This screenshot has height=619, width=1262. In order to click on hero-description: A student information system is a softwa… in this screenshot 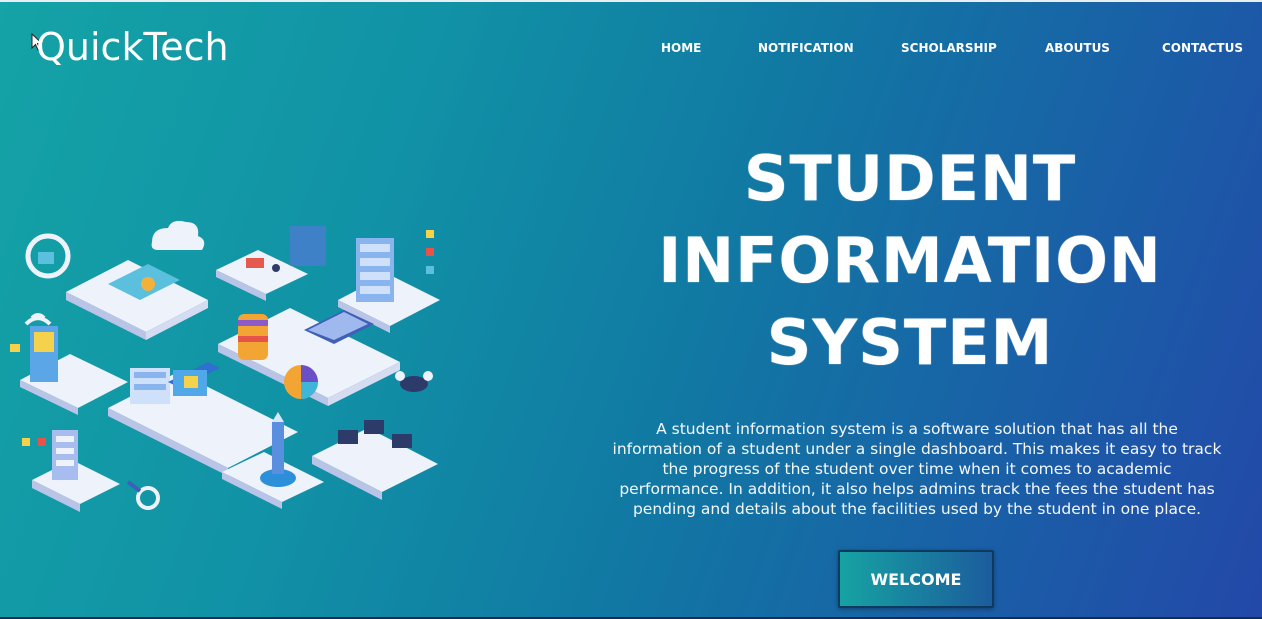, I will do `click(917, 468)`.